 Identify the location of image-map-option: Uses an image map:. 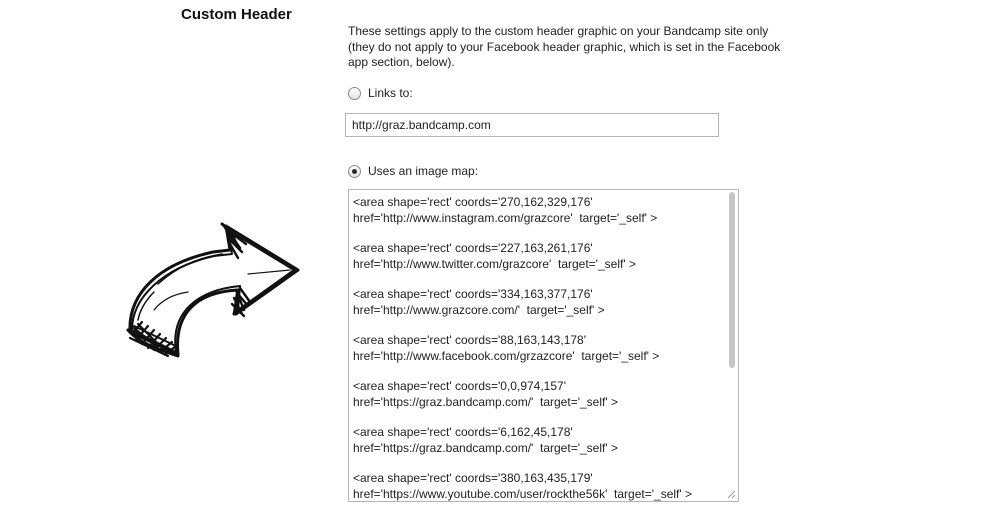
(413, 171).